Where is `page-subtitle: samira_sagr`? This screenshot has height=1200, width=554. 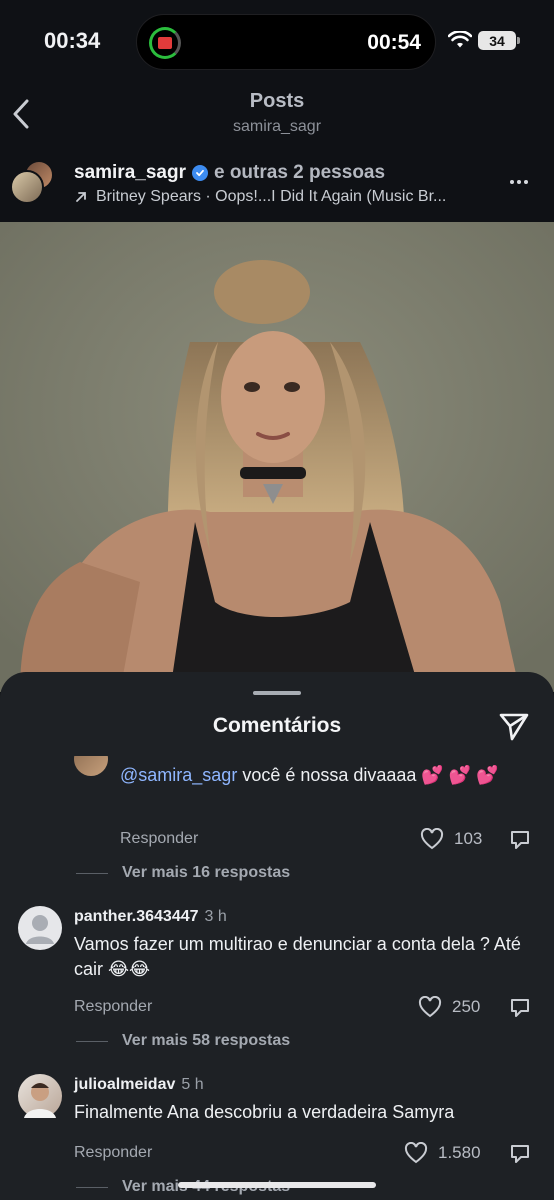
page-subtitle: samira_sagr is located at coordinates (277, 126).